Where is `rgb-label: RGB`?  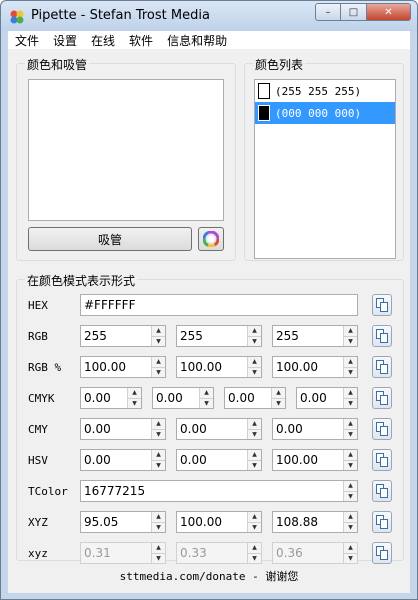
rgb-label: RGB is located at coordinates (38, 336).